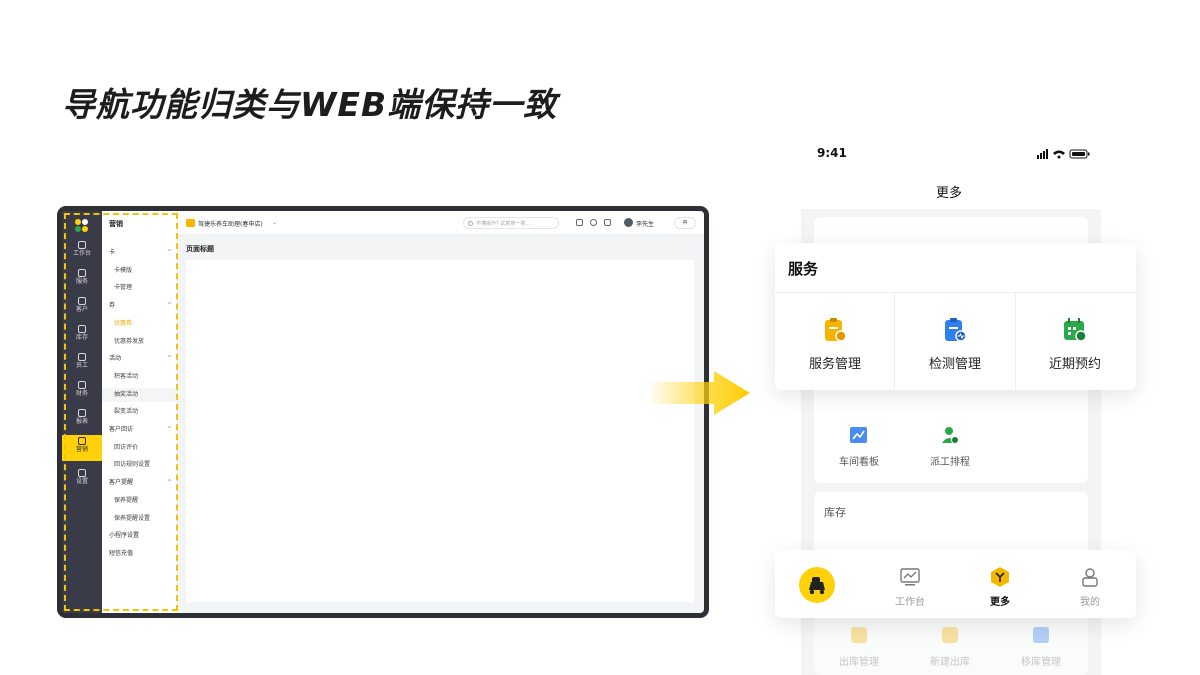 The height and width of the screenshot is (675, 1200). I want to click on inventory-icon, so click(82, 329).